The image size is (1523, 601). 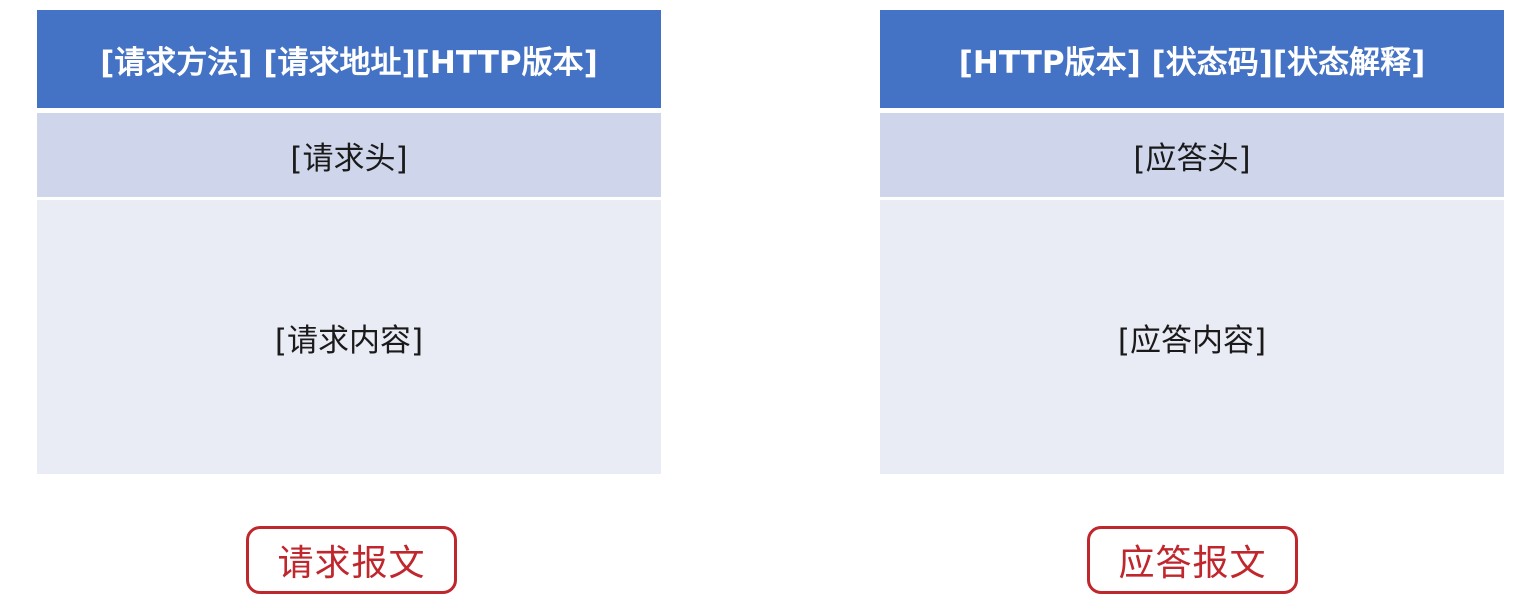 What do you see at coordinates (1192, 560) in the screenshot?
I see `response-message-caption: 应答报文` at bounding box center [1192, 560].